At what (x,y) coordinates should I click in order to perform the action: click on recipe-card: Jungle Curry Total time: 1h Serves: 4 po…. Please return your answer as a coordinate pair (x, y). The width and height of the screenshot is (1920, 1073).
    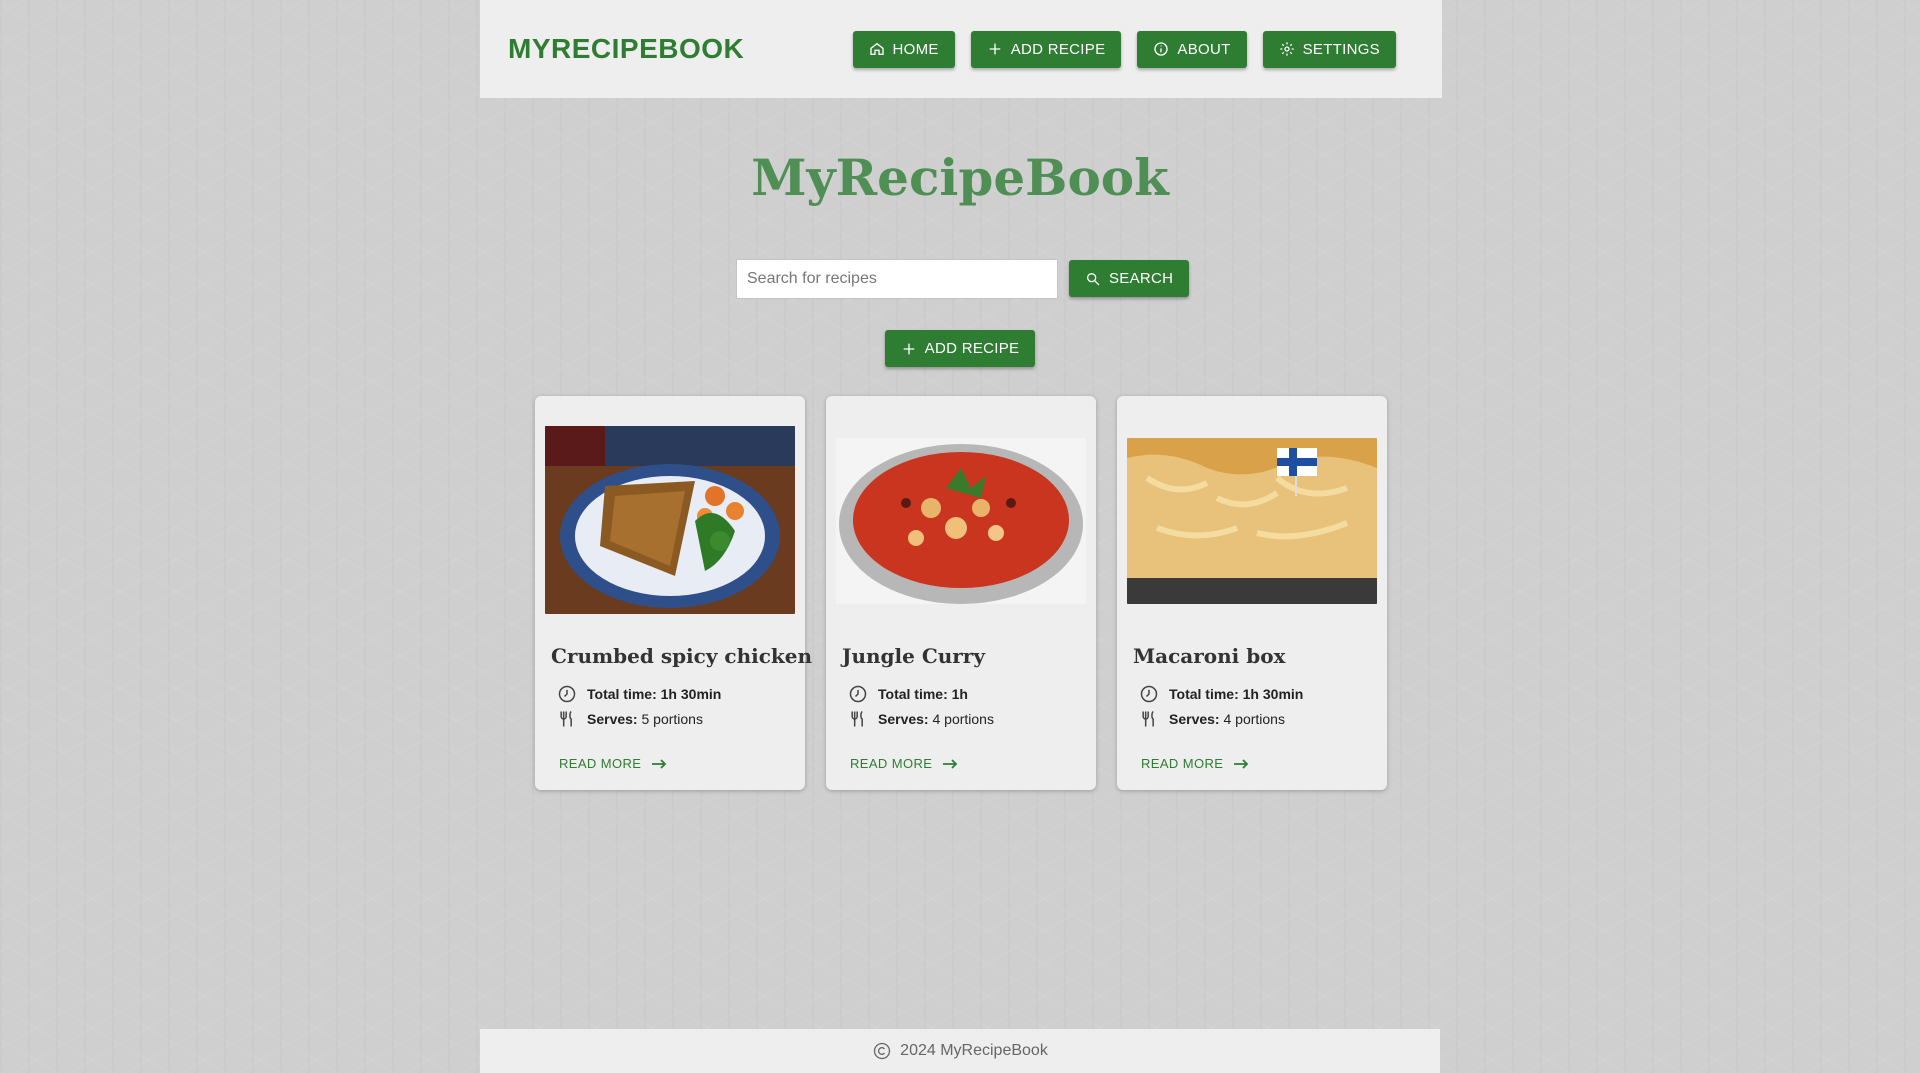
    Looking at the image, I should click on (961, 593).